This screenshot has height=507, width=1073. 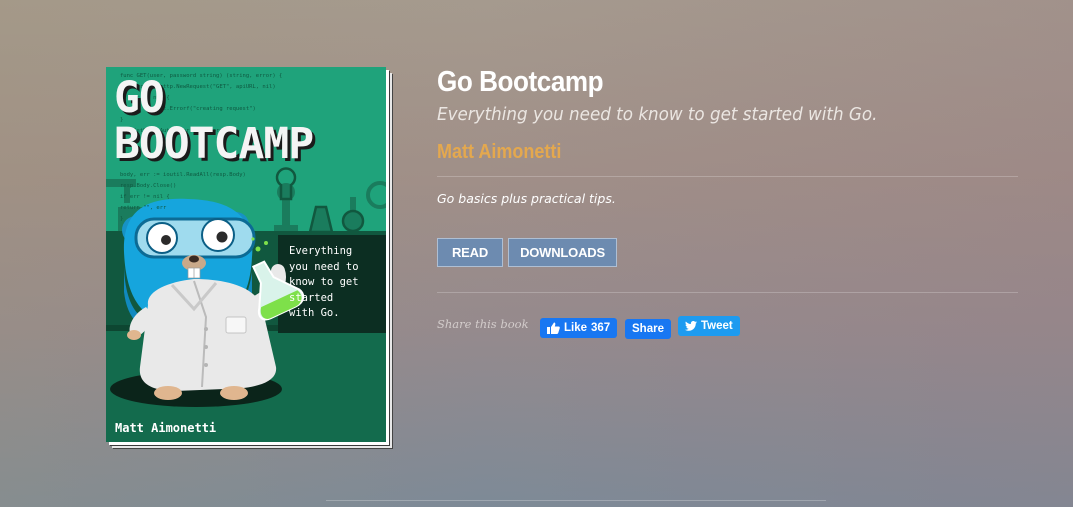 What do you see at coordinates (145, 197) in the screenshot?
I see `code-line: if err != nil {` at bounding box center [145, 197].